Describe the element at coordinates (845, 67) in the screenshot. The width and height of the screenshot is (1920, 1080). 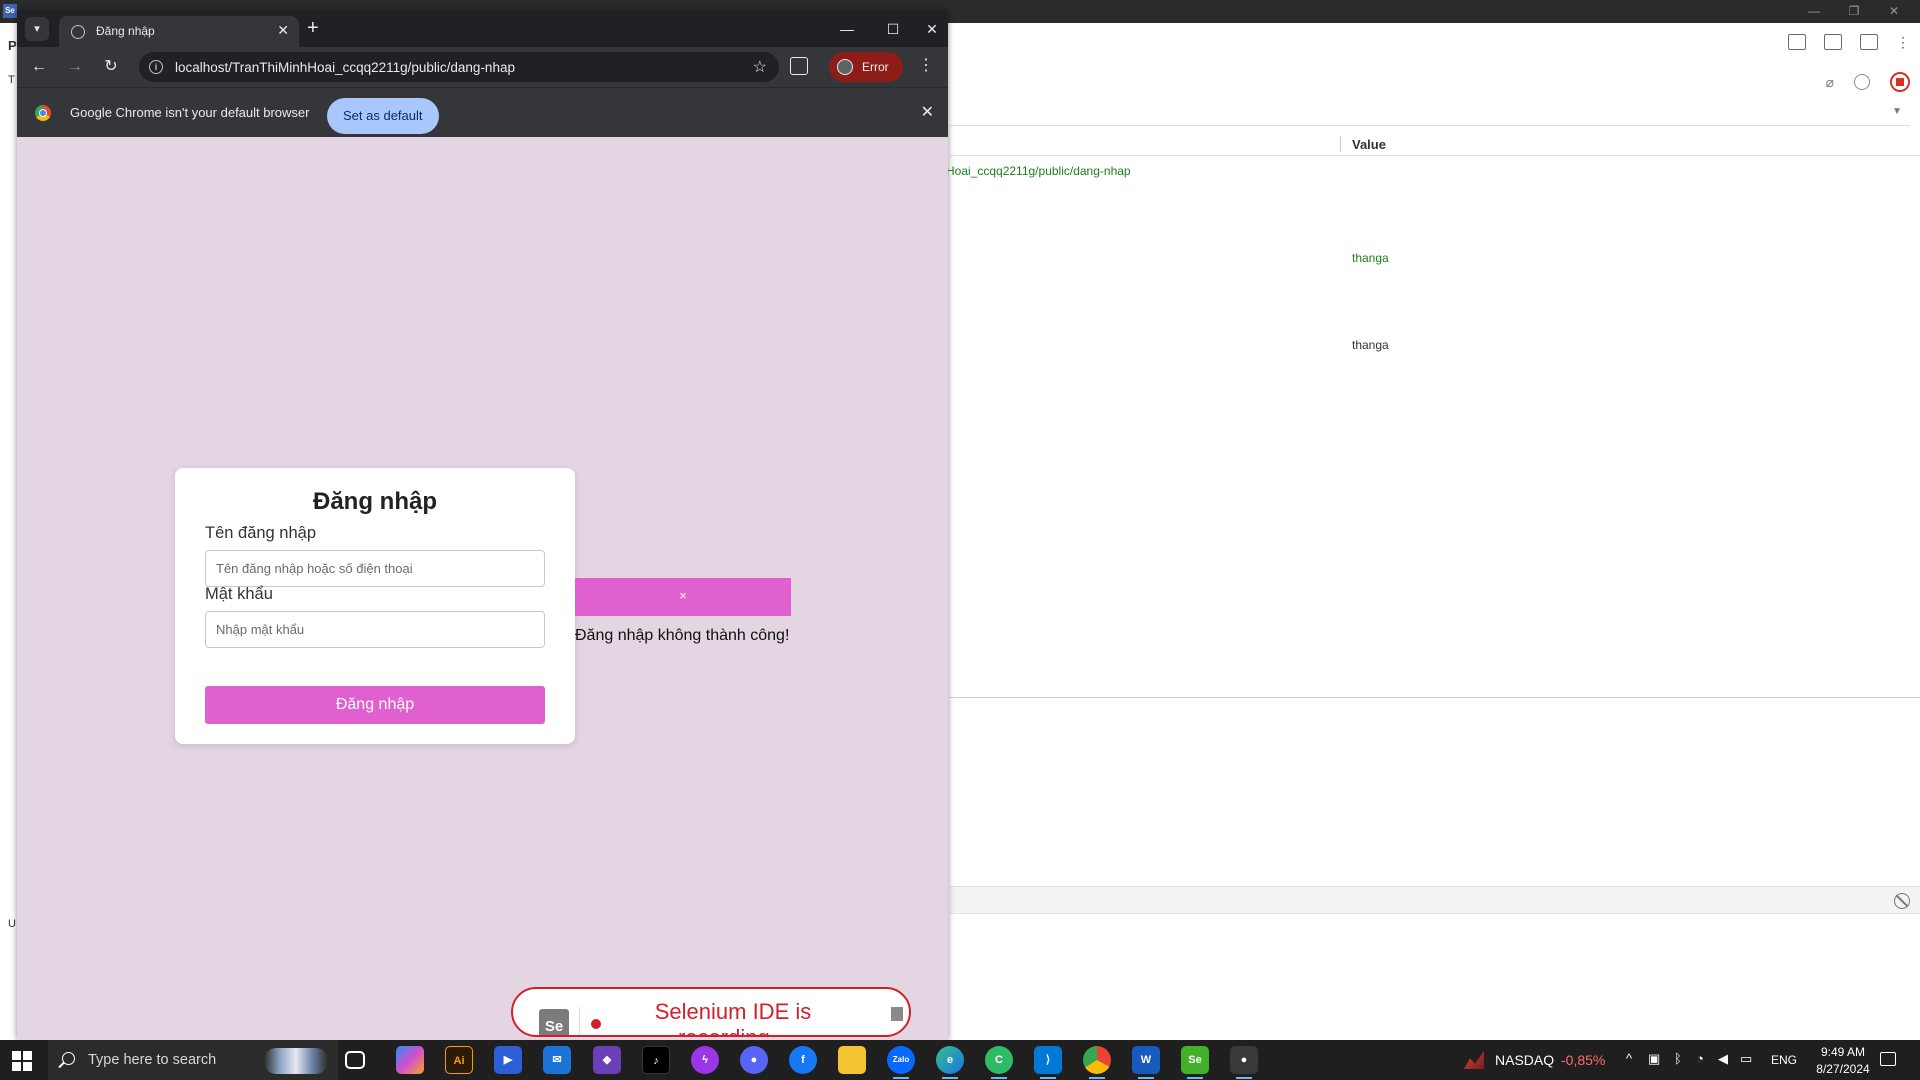
I see `avatar` at that location.